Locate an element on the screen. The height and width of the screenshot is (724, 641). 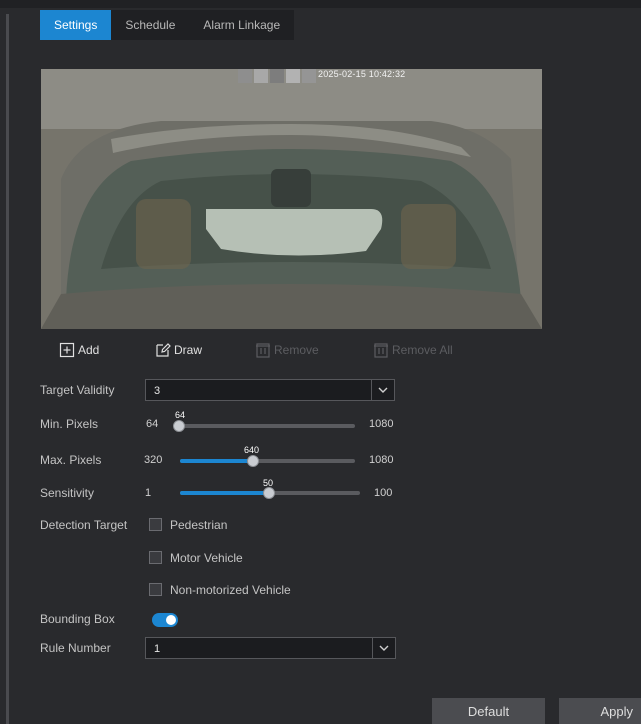
toggle-knob is located at coordinates (171, 620).